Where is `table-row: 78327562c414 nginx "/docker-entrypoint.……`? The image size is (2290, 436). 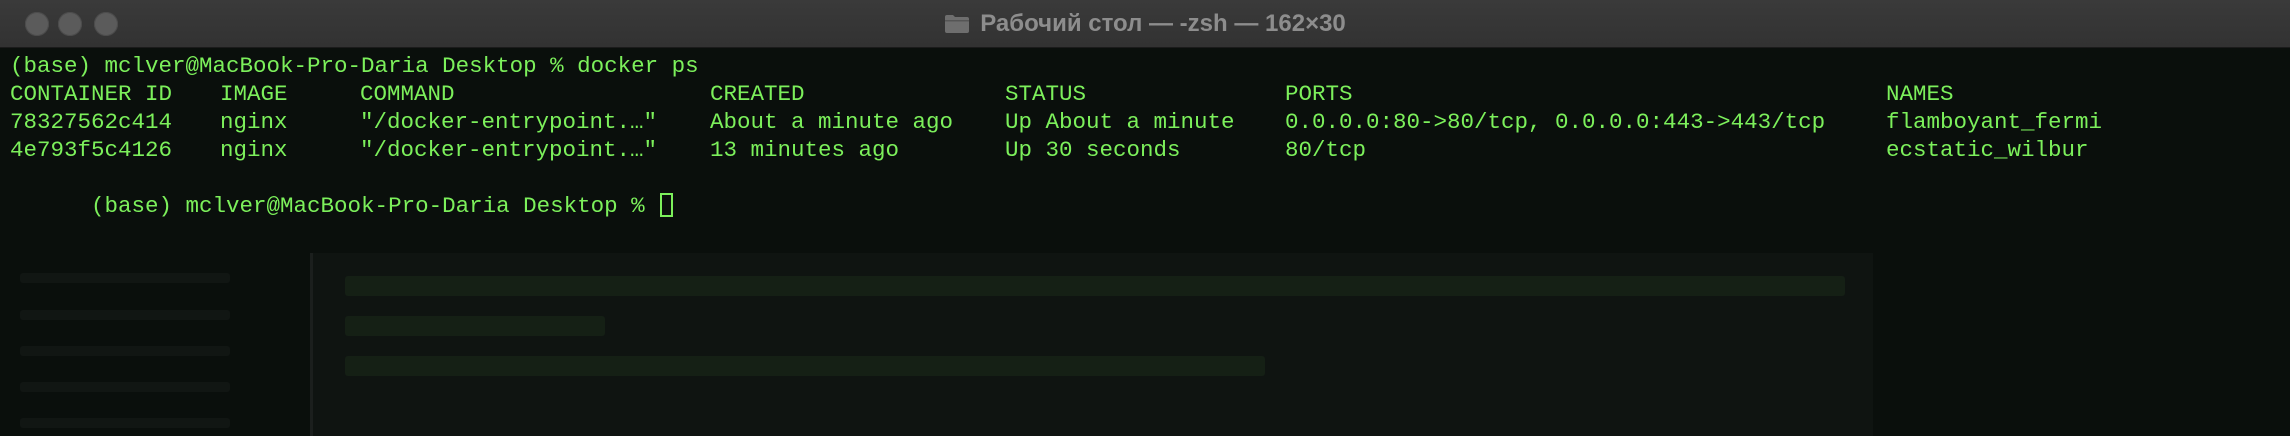
table-row: 78327562c414 nginx "/docker-entrypoint.…… is located at coordinates (1056, 122).